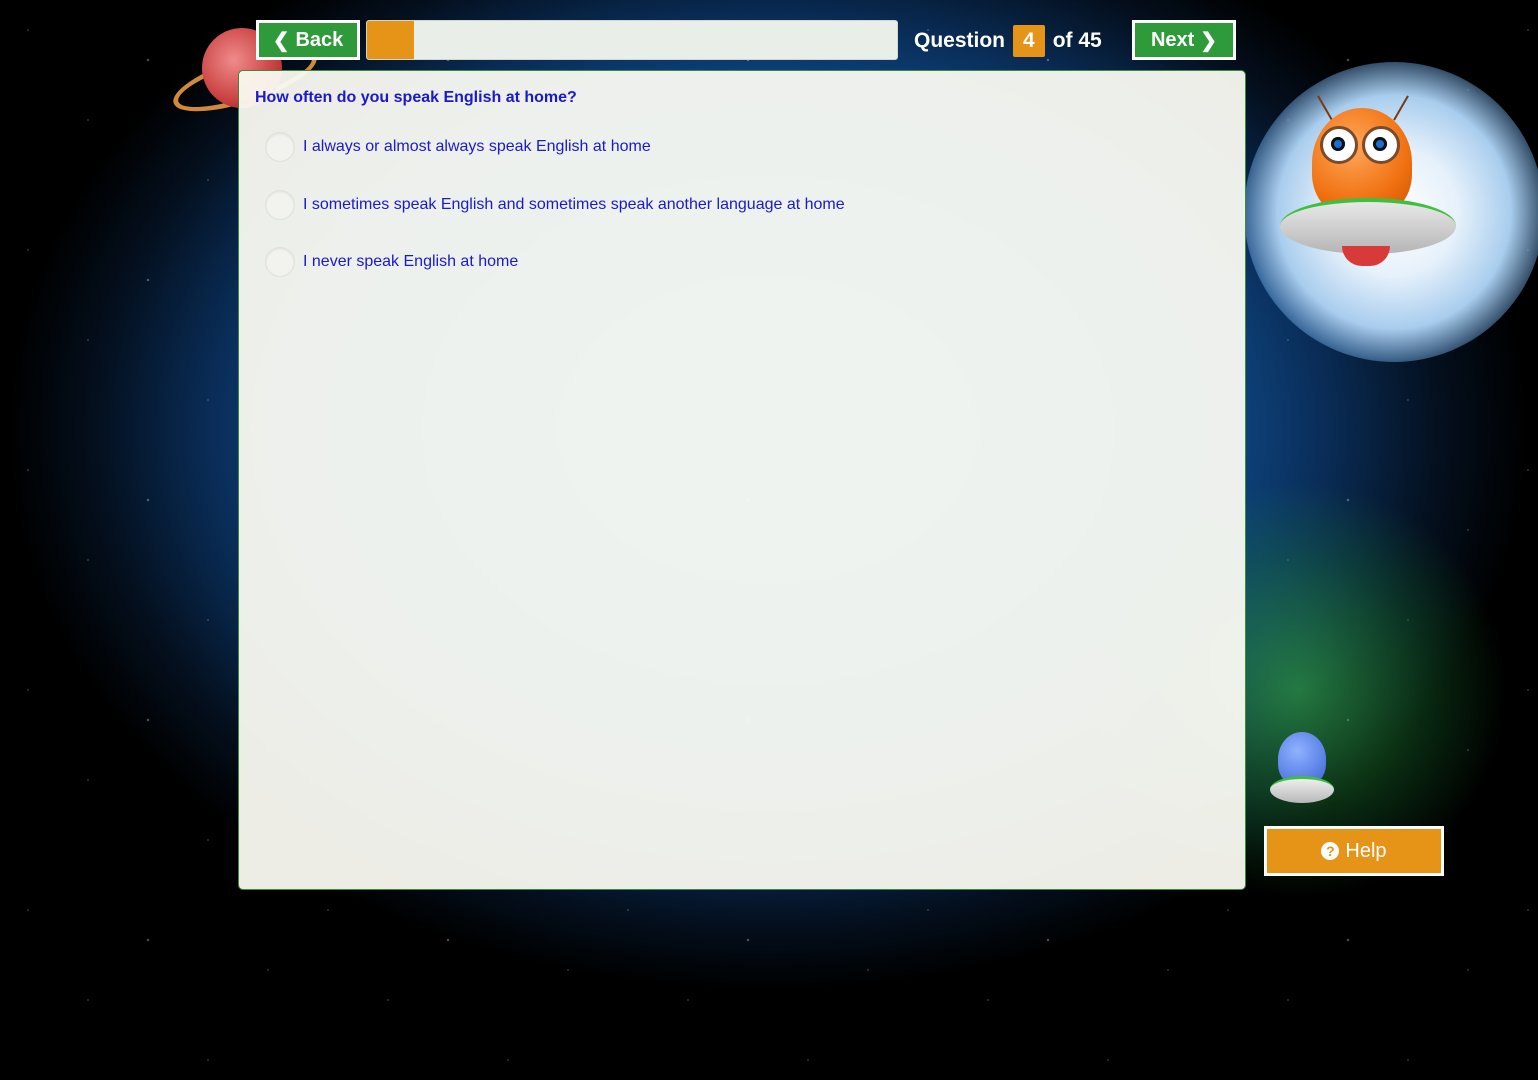  Describe the element at coordinates (1172, 39) in the screenshot. I see `next-button-label: Next` at that location.